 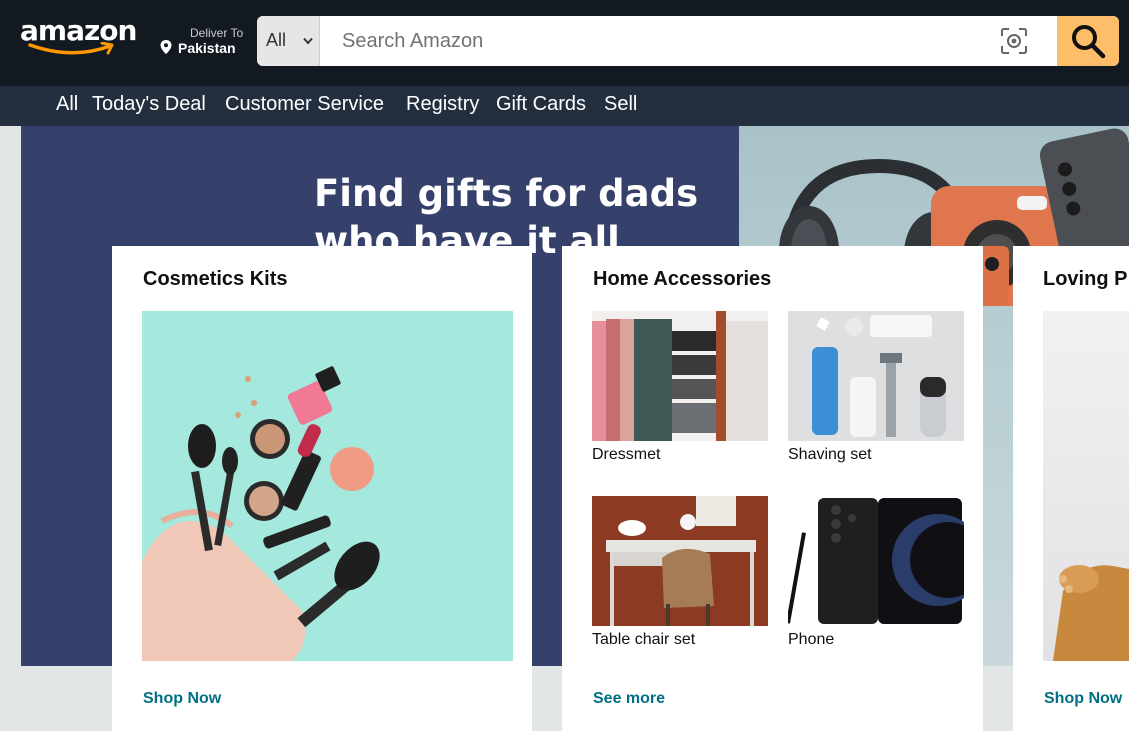 I want to click on pet-image, so click(x=1086, y=486).